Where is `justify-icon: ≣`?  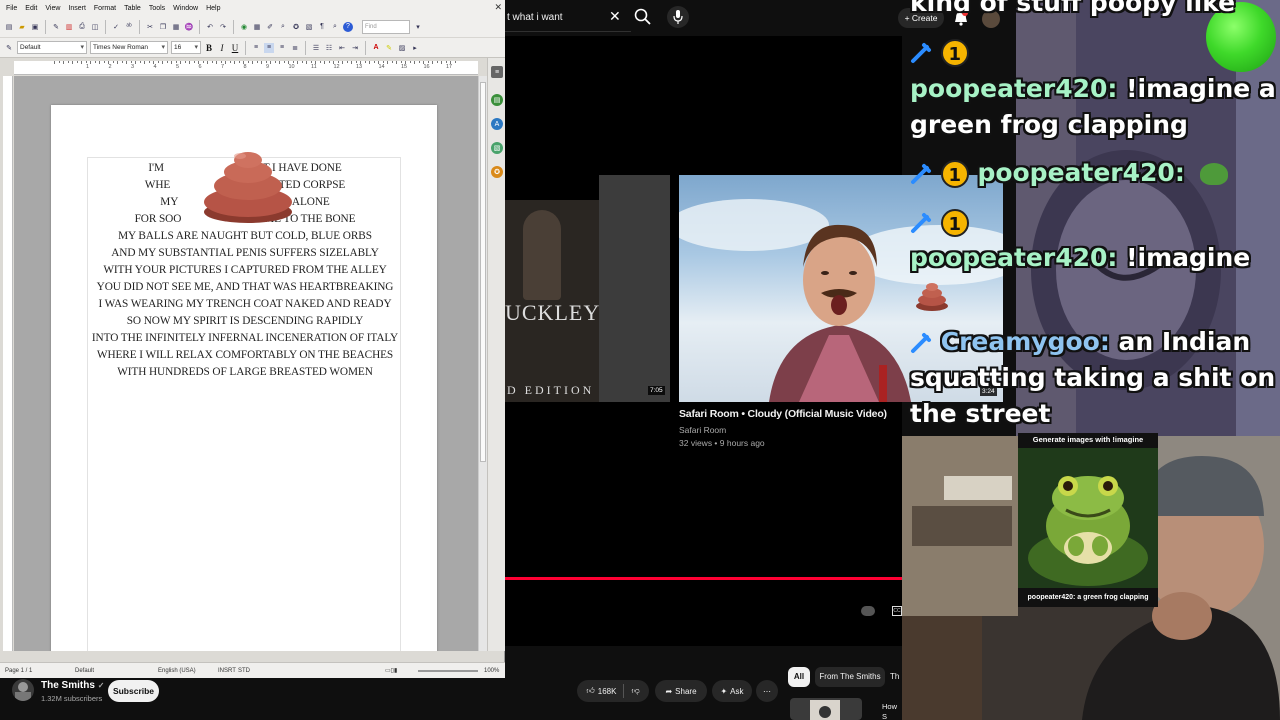 justify-icon: ≣ is located at coordinates (295, 48).